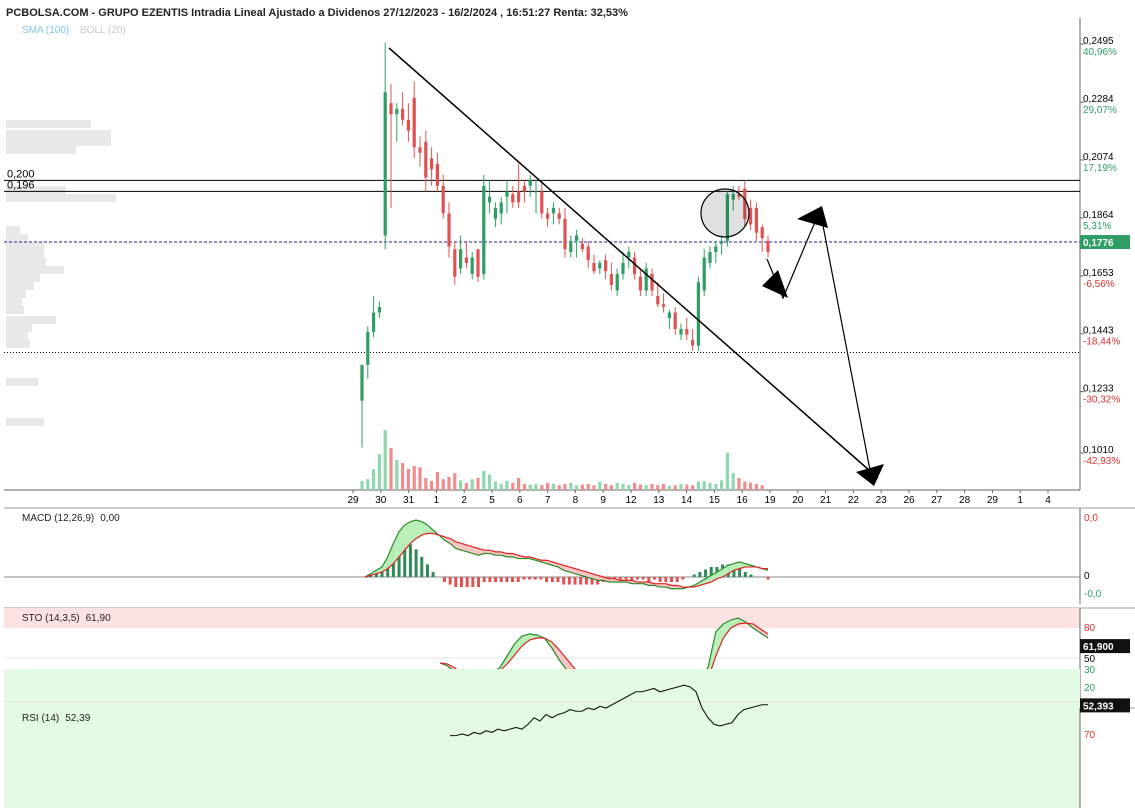  Describe the element at coordinates (1101, 342) in the screenshot. I see `percent-tick-label: -18,44%` at that location.